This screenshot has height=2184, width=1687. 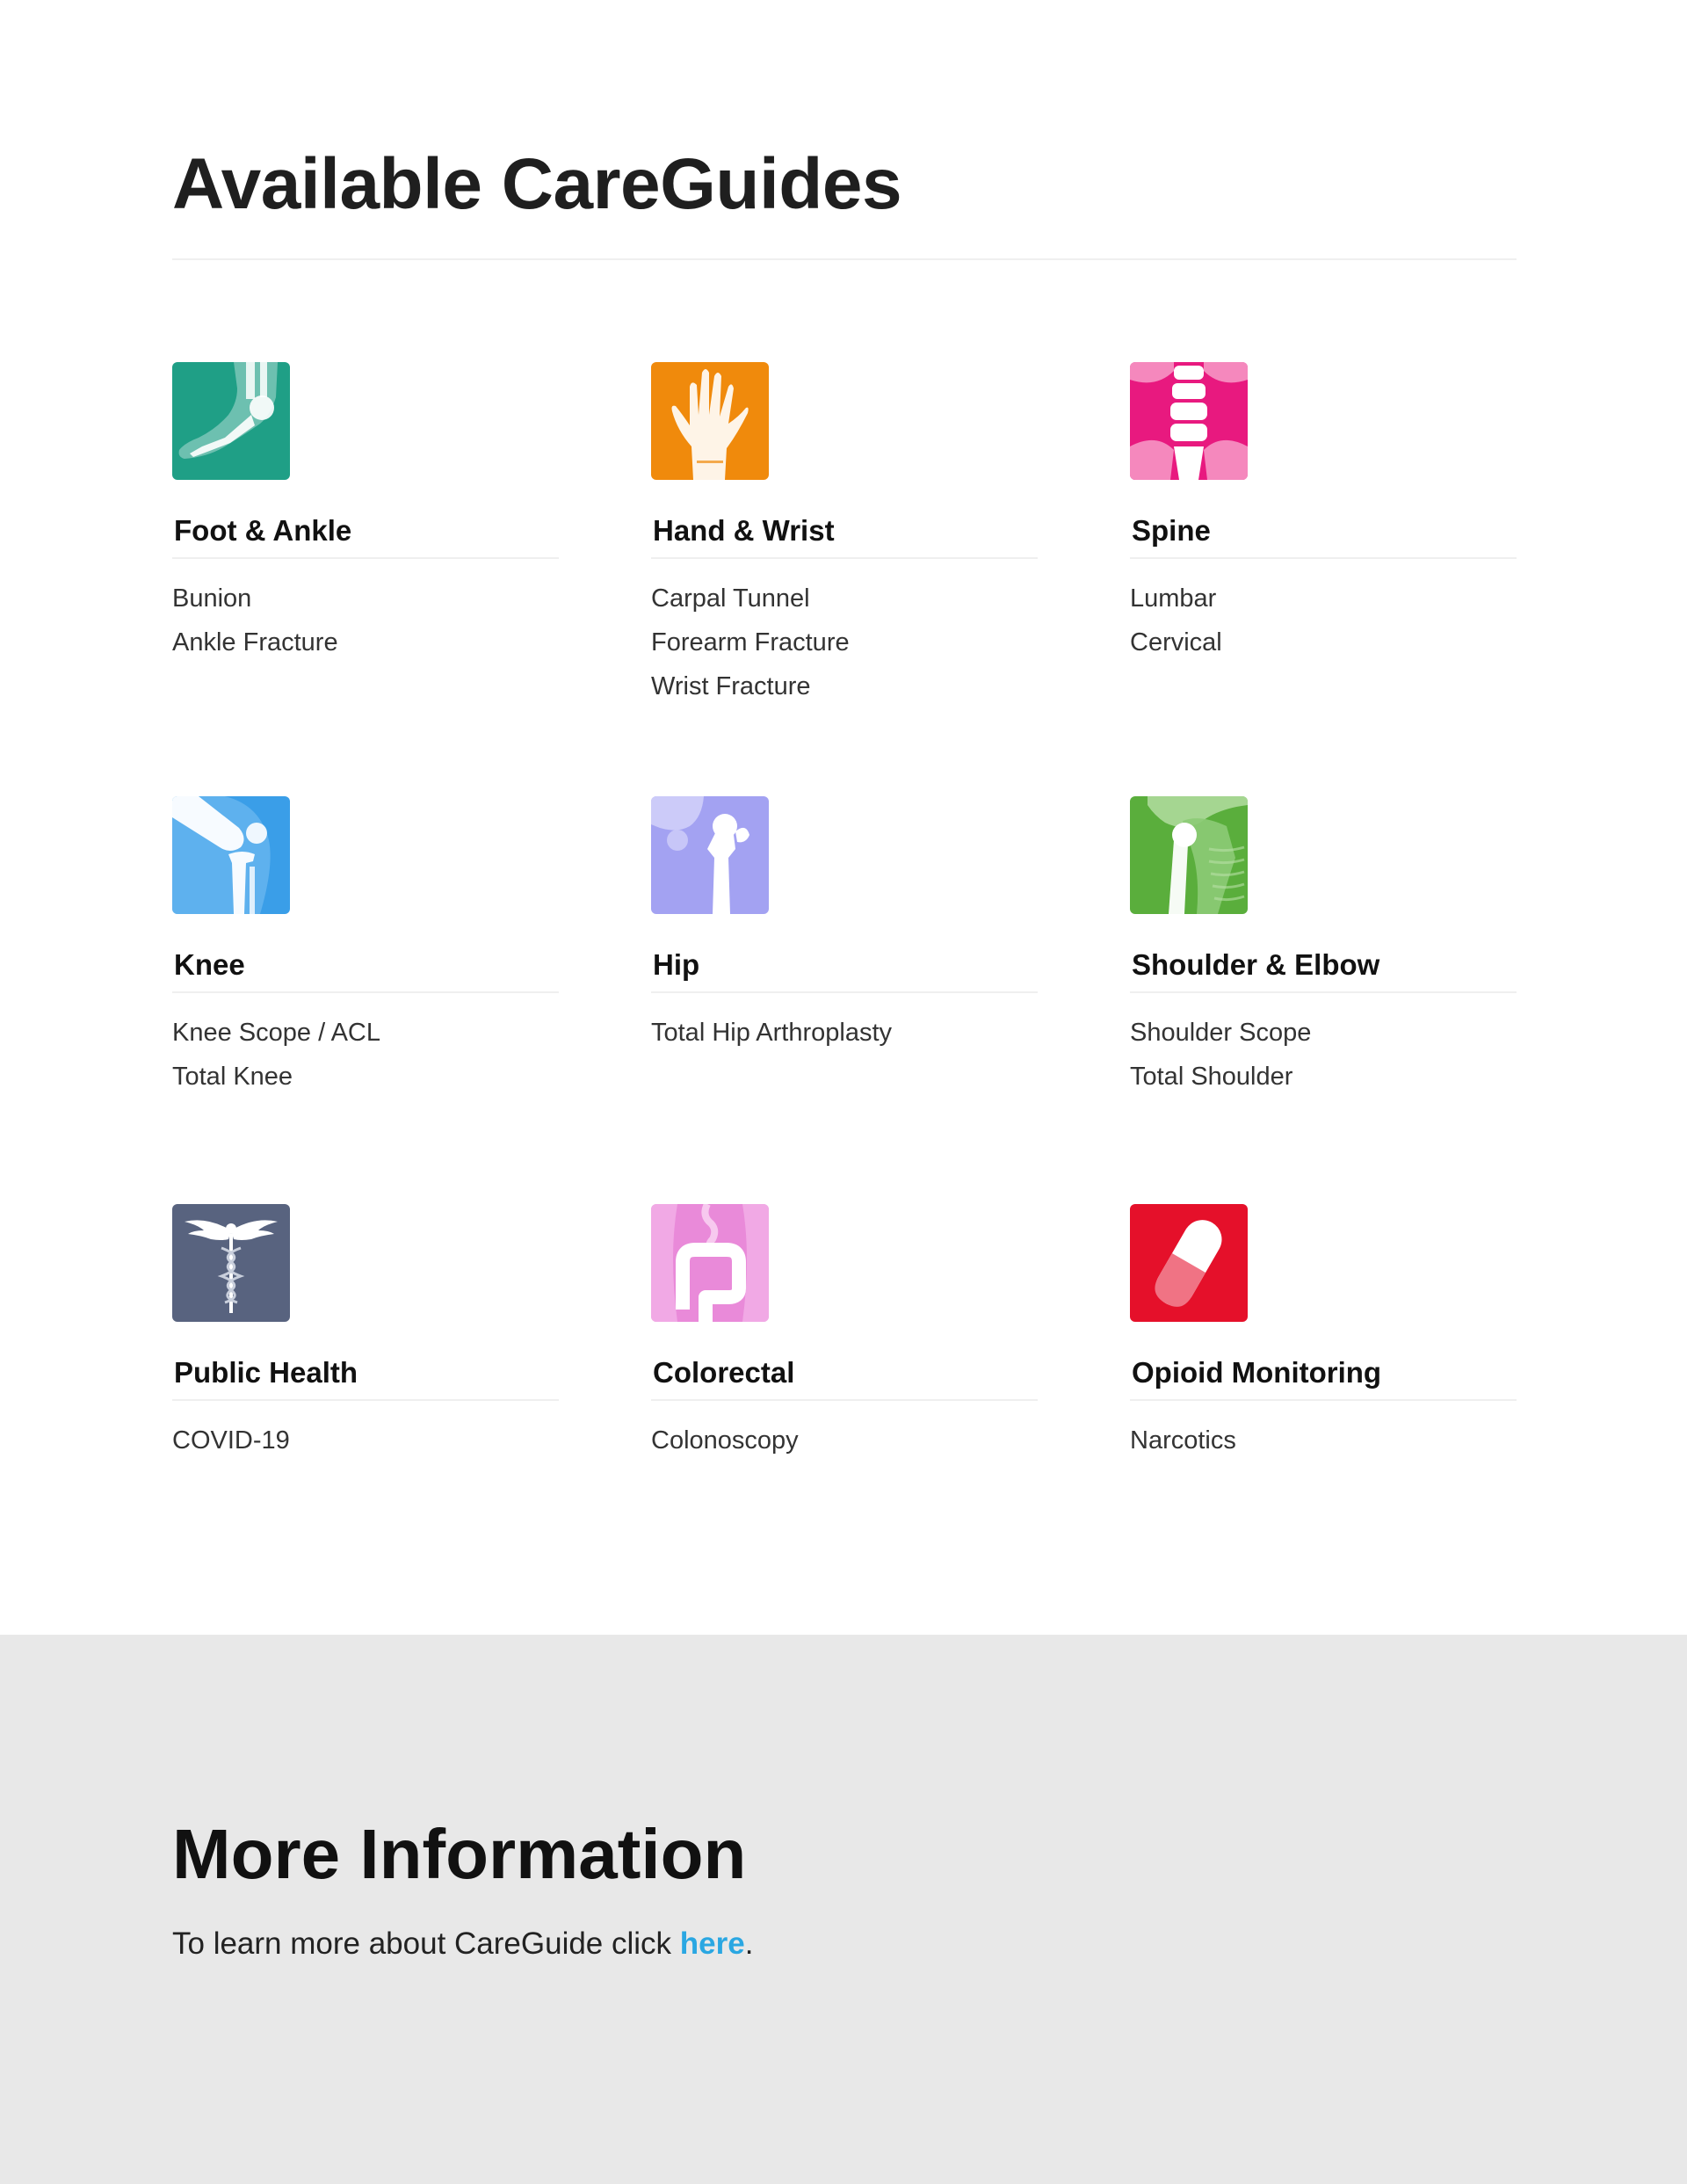 I want to click on more-info-link: here, so click(x=712, y=1943).